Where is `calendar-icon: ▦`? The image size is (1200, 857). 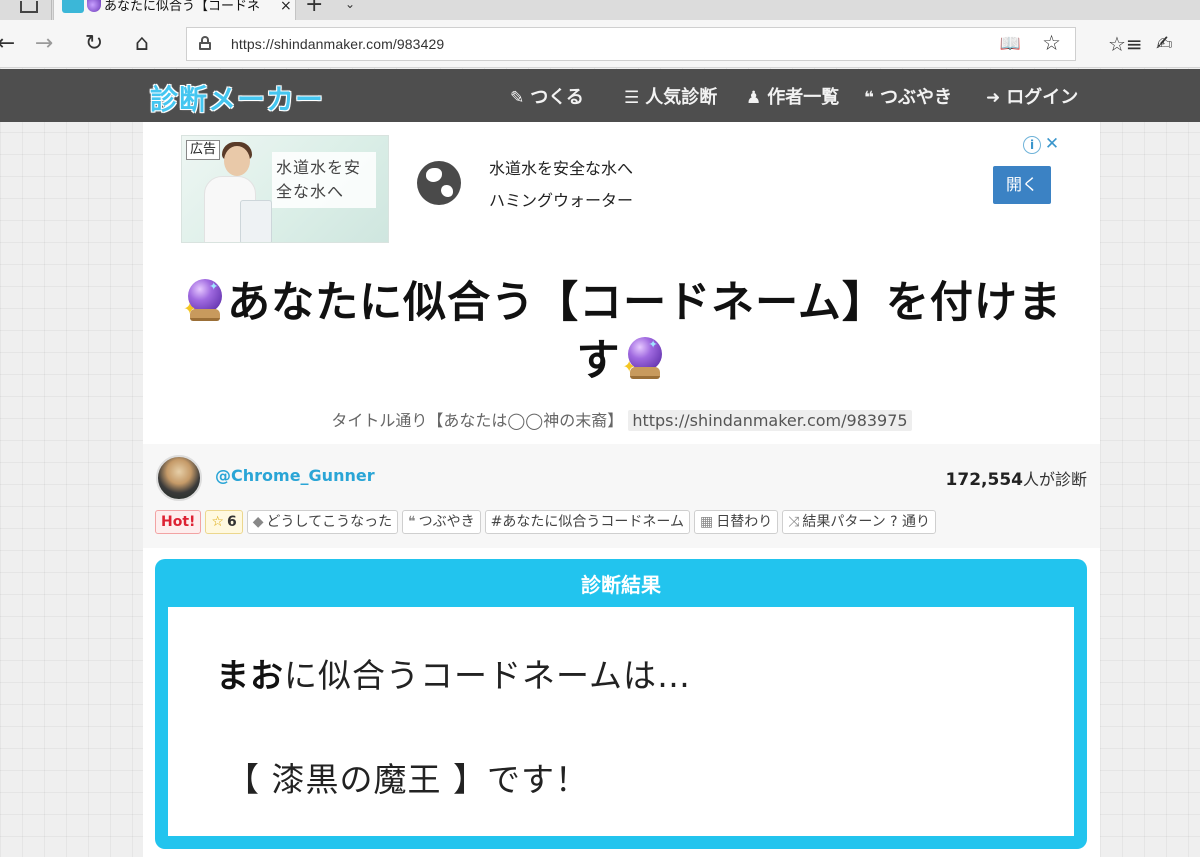 calendar-icon: ▦ is located at coordinates (706, 522).